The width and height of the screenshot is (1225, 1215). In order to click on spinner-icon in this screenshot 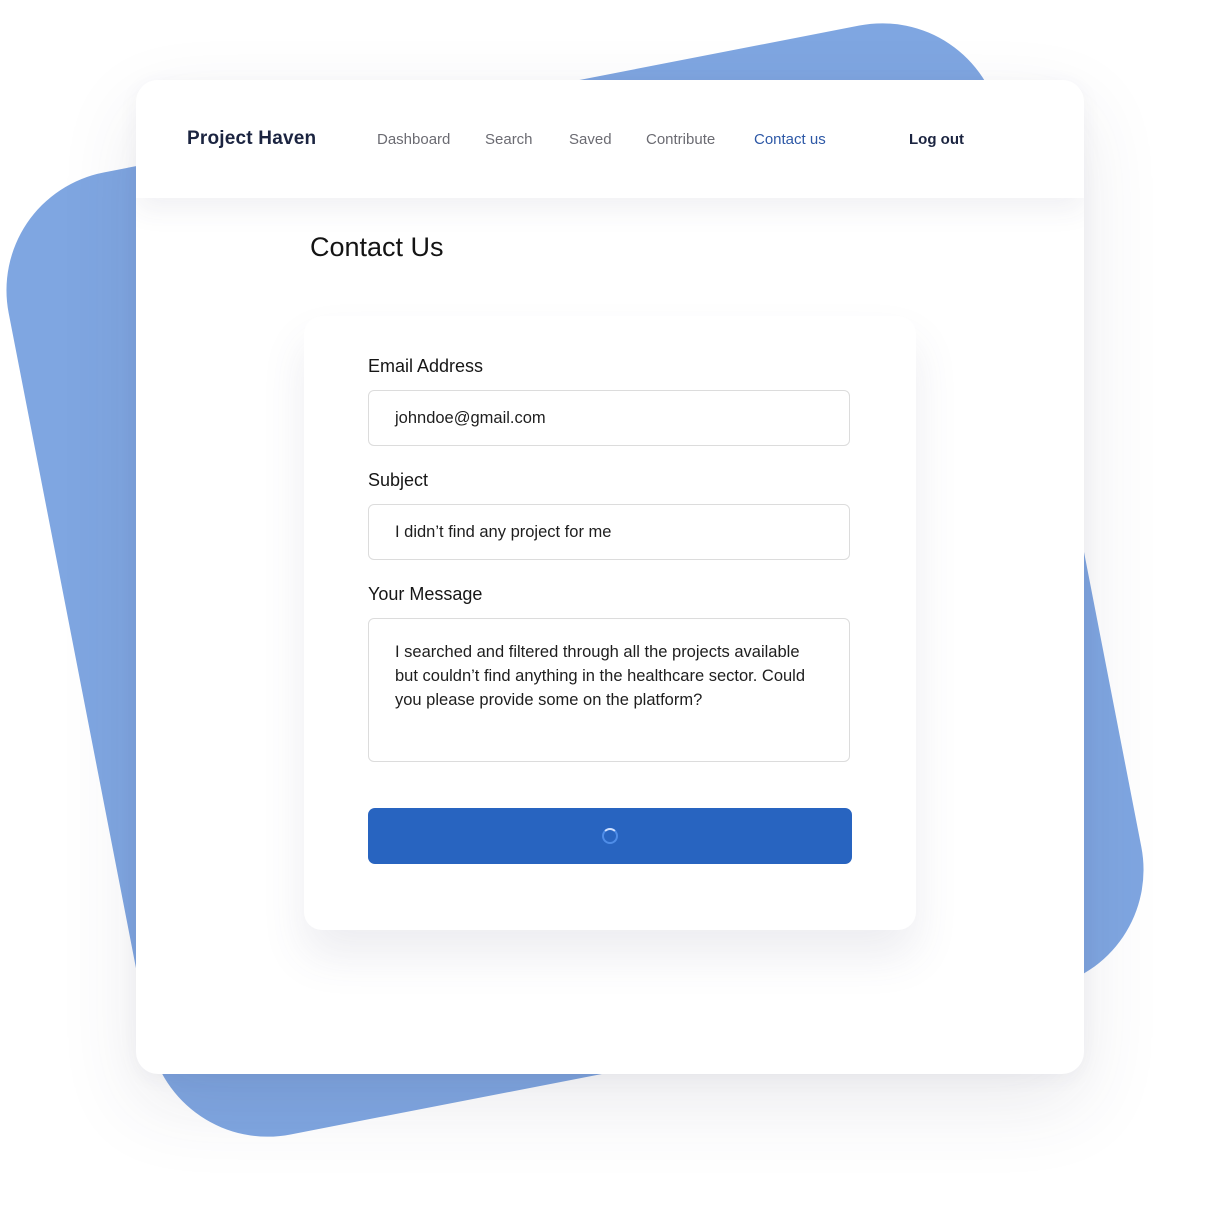, I will do `click(610, 836)`.